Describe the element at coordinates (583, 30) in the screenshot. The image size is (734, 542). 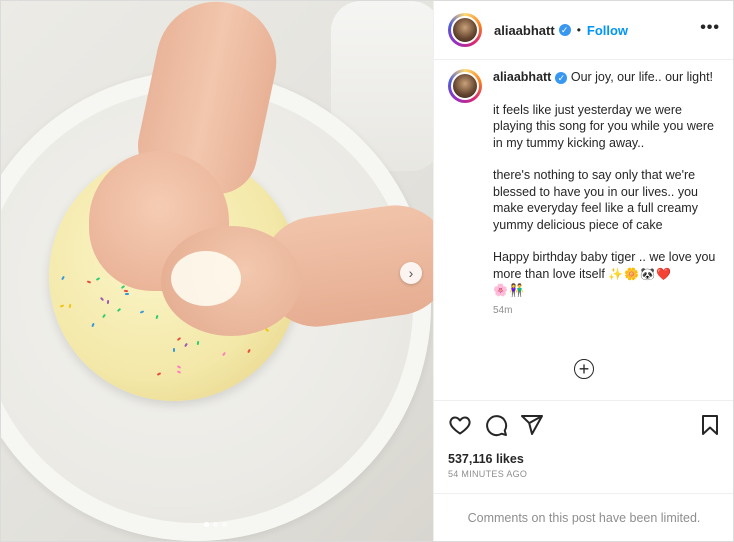
I see `post-header: aliaabhatt ✓ • Follow •••` at that location.